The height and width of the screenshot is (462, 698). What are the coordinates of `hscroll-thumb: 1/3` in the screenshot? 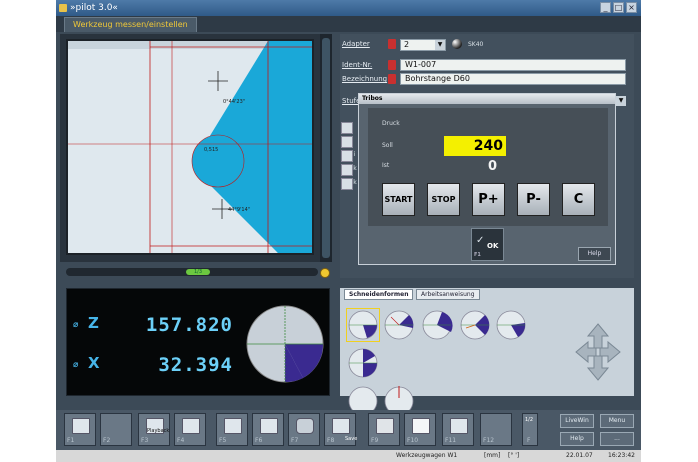 It's located at (198, 272).